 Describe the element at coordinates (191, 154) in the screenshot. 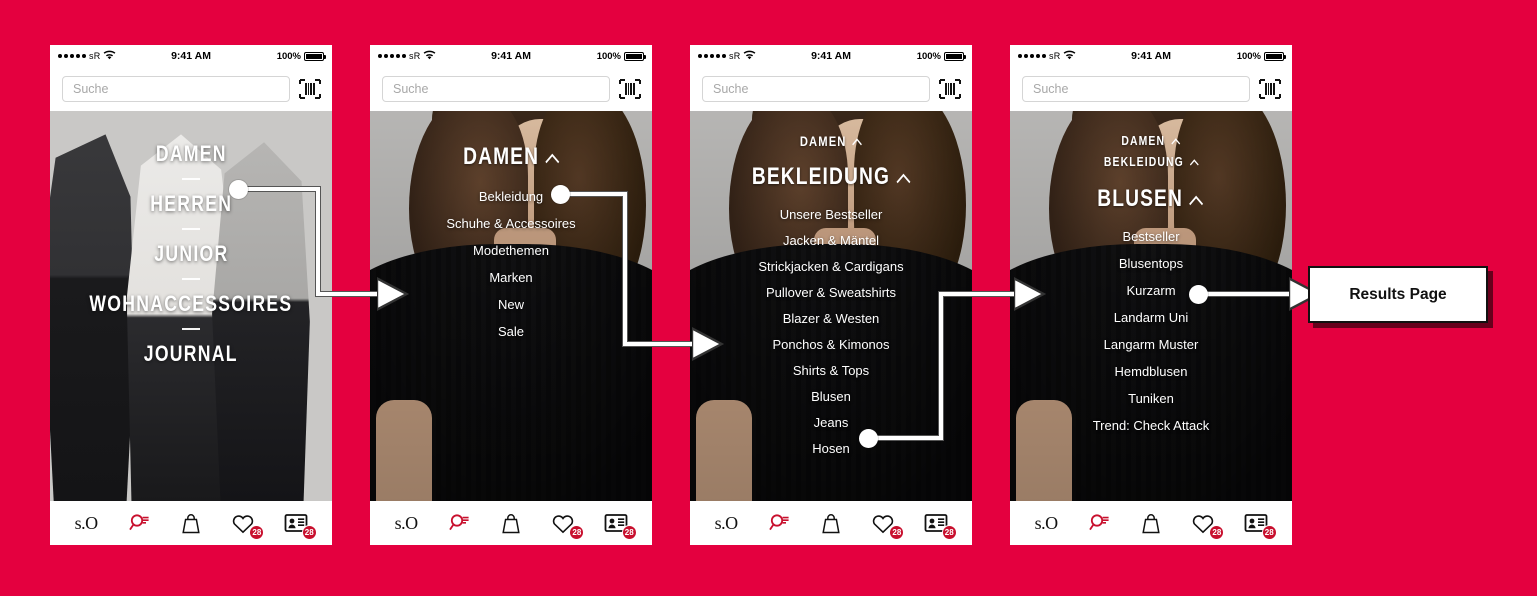

I see `menu-item-damen: DAMEN` at that location.